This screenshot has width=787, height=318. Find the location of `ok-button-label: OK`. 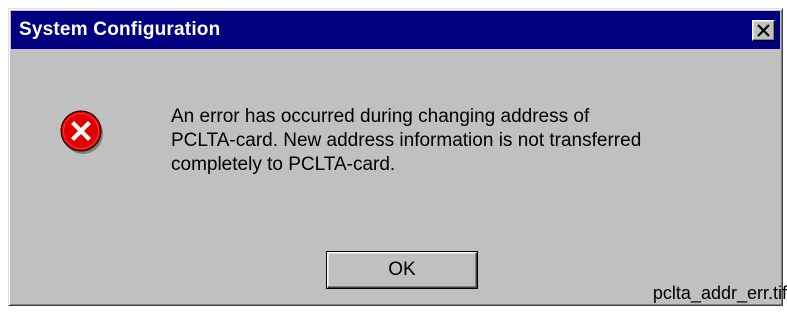

ok-button-label: OK is located at coordinates (402, 269).